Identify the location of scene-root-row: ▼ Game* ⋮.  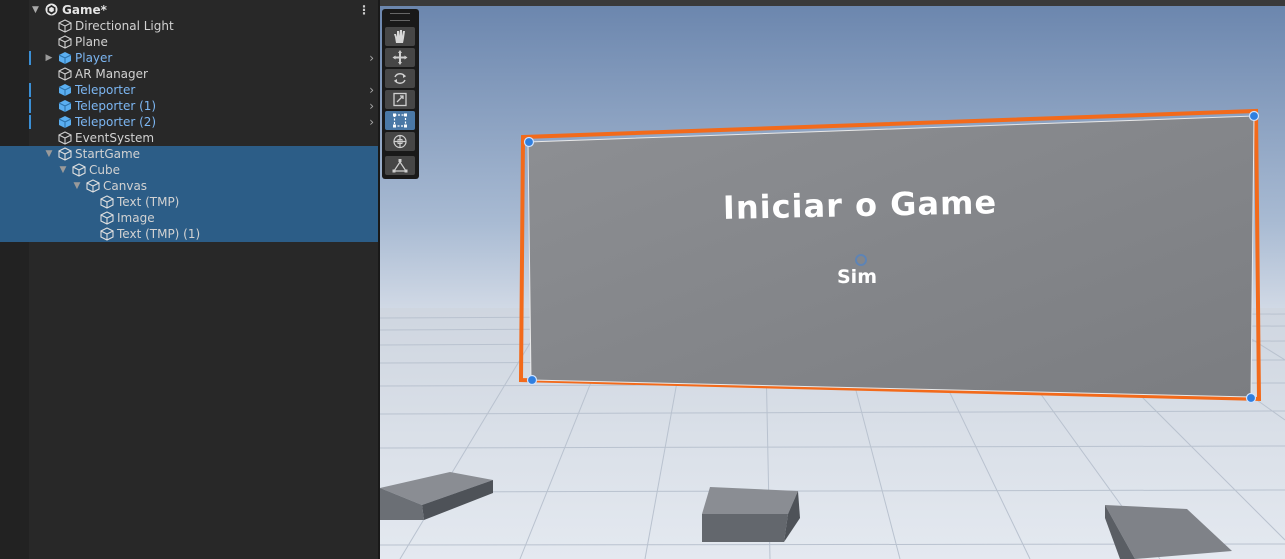
(189, 10).